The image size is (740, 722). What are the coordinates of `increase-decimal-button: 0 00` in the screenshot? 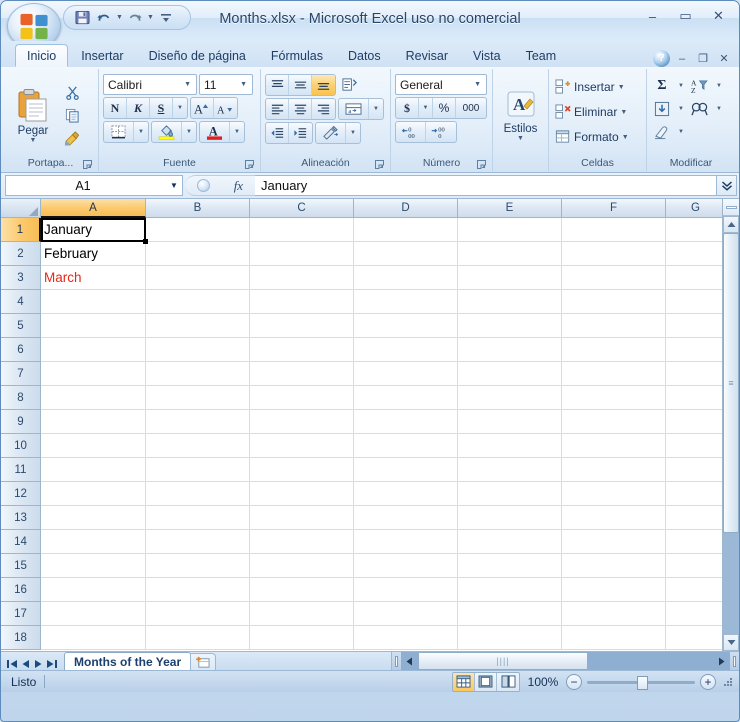 It's located at (411, 132).